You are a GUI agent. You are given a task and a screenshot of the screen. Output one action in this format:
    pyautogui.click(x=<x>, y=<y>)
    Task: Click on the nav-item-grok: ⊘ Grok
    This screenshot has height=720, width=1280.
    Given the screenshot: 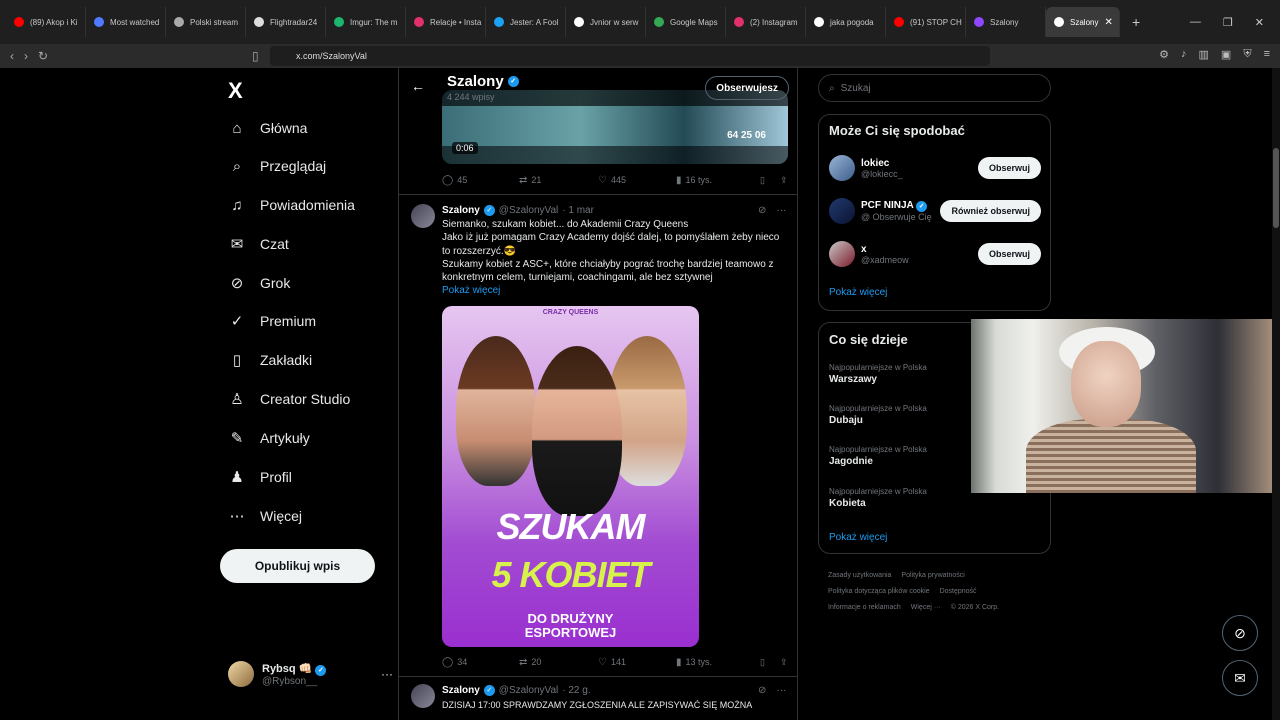 What is the action you would take?
    pyautogui.click(x=259, y=283)
    